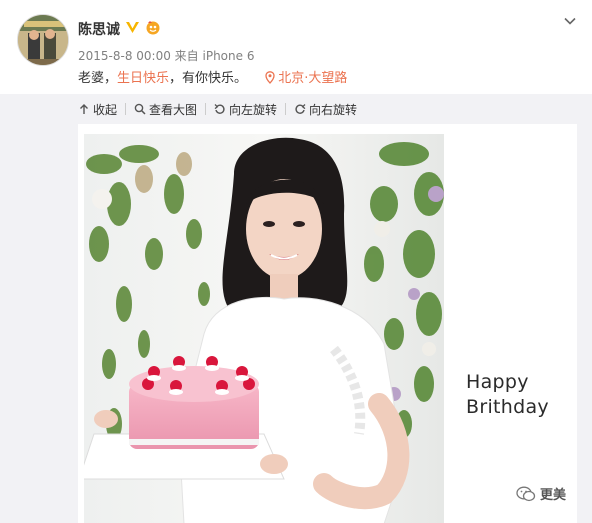  What do you see at coordinates (43, 40) in the screenshot?
I see `author-avatar` at bounding box center [43, 40].